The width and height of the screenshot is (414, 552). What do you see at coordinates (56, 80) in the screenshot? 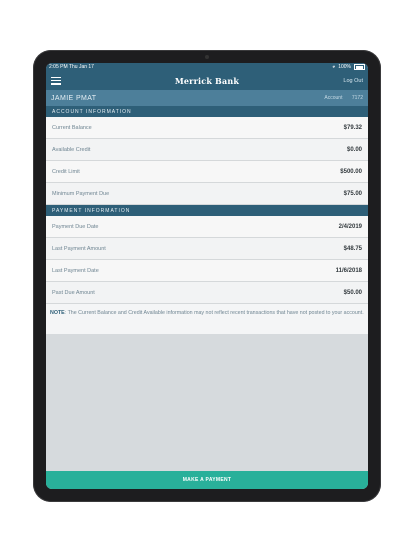
I see `menu-icon` at bounding box center [56, 80].